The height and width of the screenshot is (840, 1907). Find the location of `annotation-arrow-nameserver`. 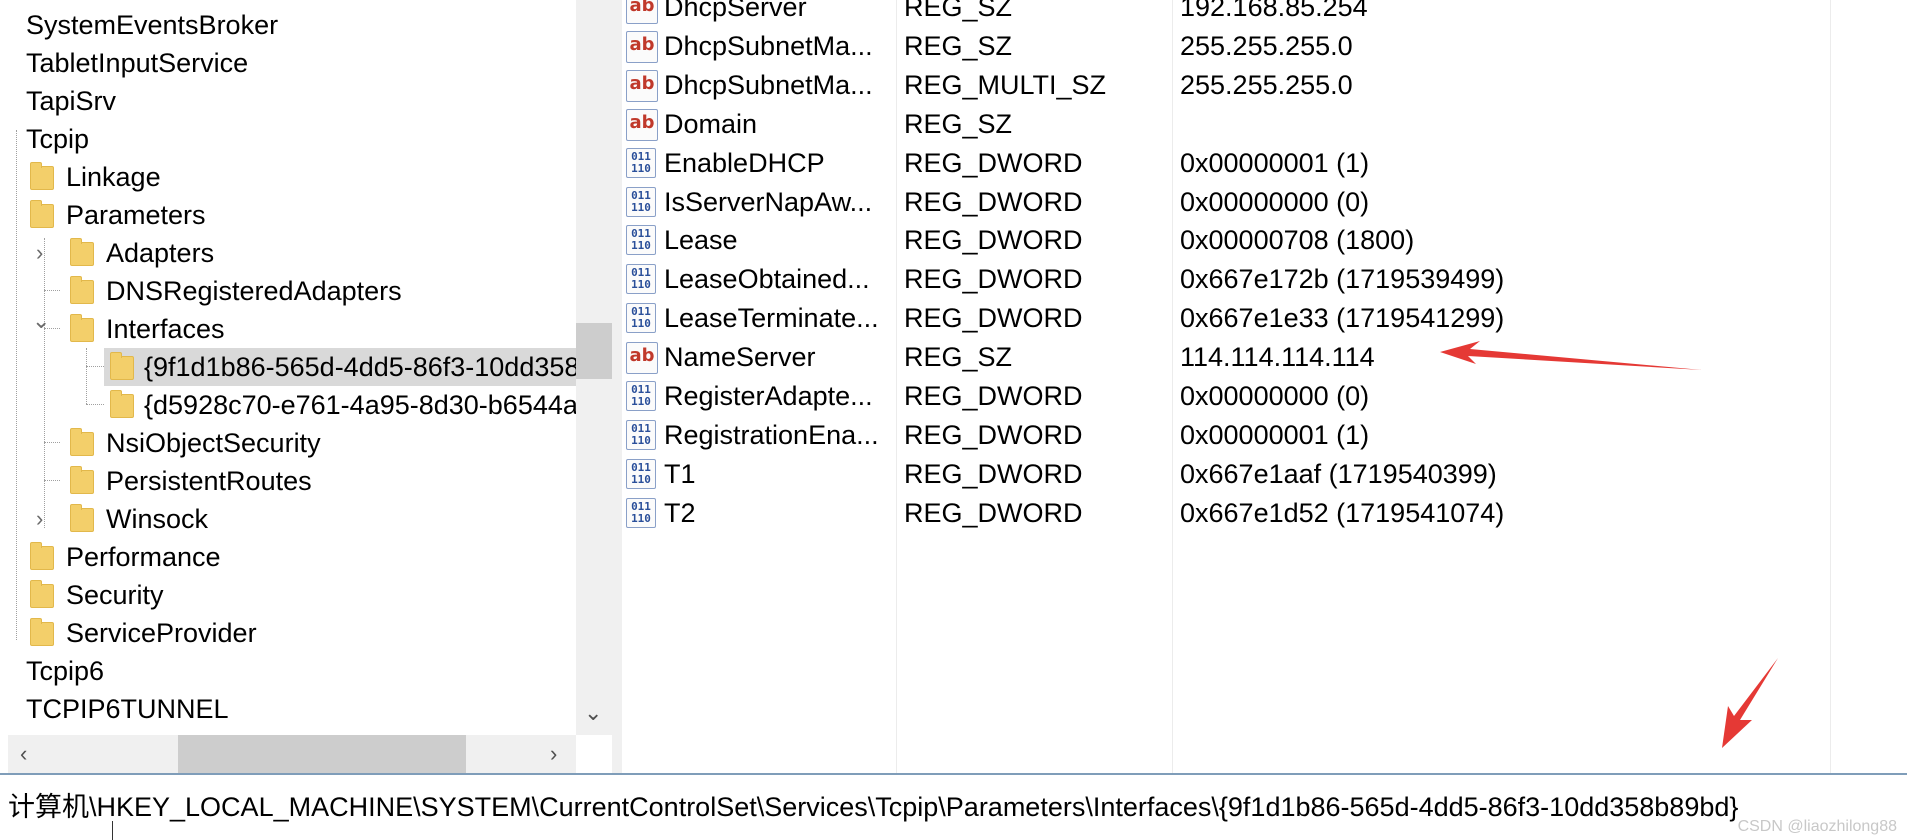

annotation-arrow-nameserver is located at coordinates (1571, 355).